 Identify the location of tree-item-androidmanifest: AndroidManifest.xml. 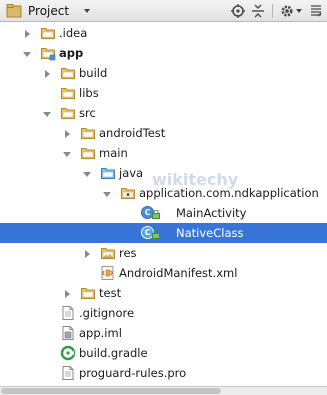
(163, 273).